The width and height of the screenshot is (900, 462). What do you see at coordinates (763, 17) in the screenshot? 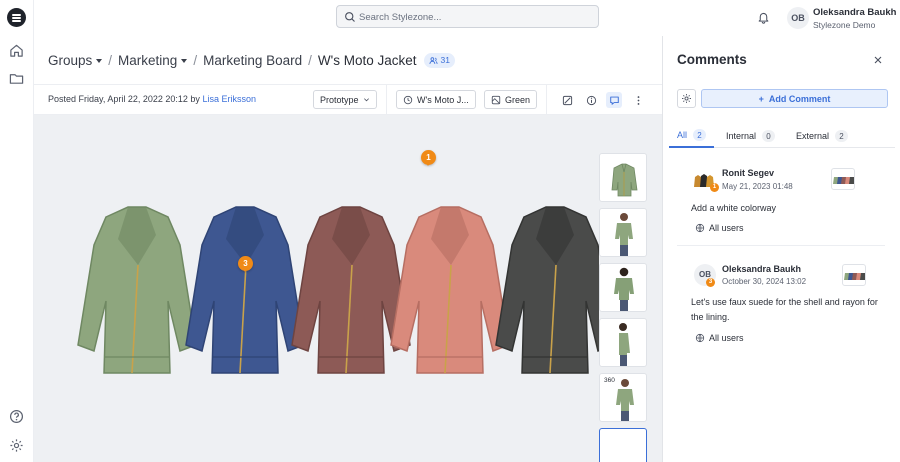
I see `notifications-bell-icon` at bounding box center [763, 17].